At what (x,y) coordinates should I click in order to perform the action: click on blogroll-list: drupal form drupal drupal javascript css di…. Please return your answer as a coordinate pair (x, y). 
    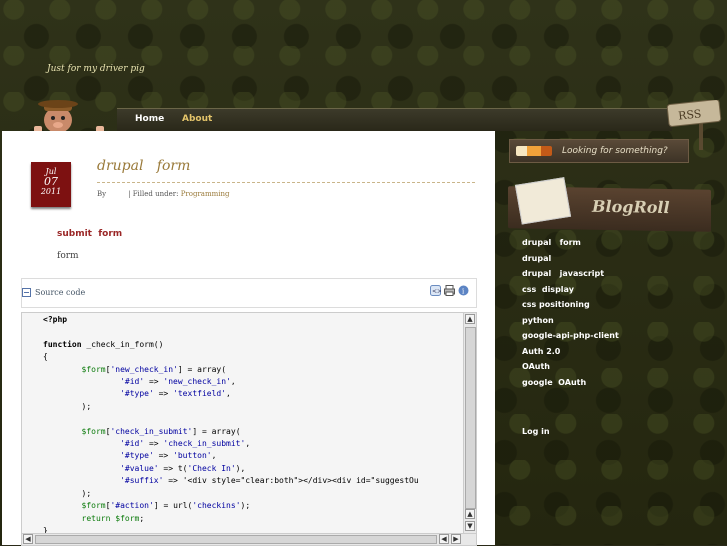
    Looking at the image, I should click on (570, 315).